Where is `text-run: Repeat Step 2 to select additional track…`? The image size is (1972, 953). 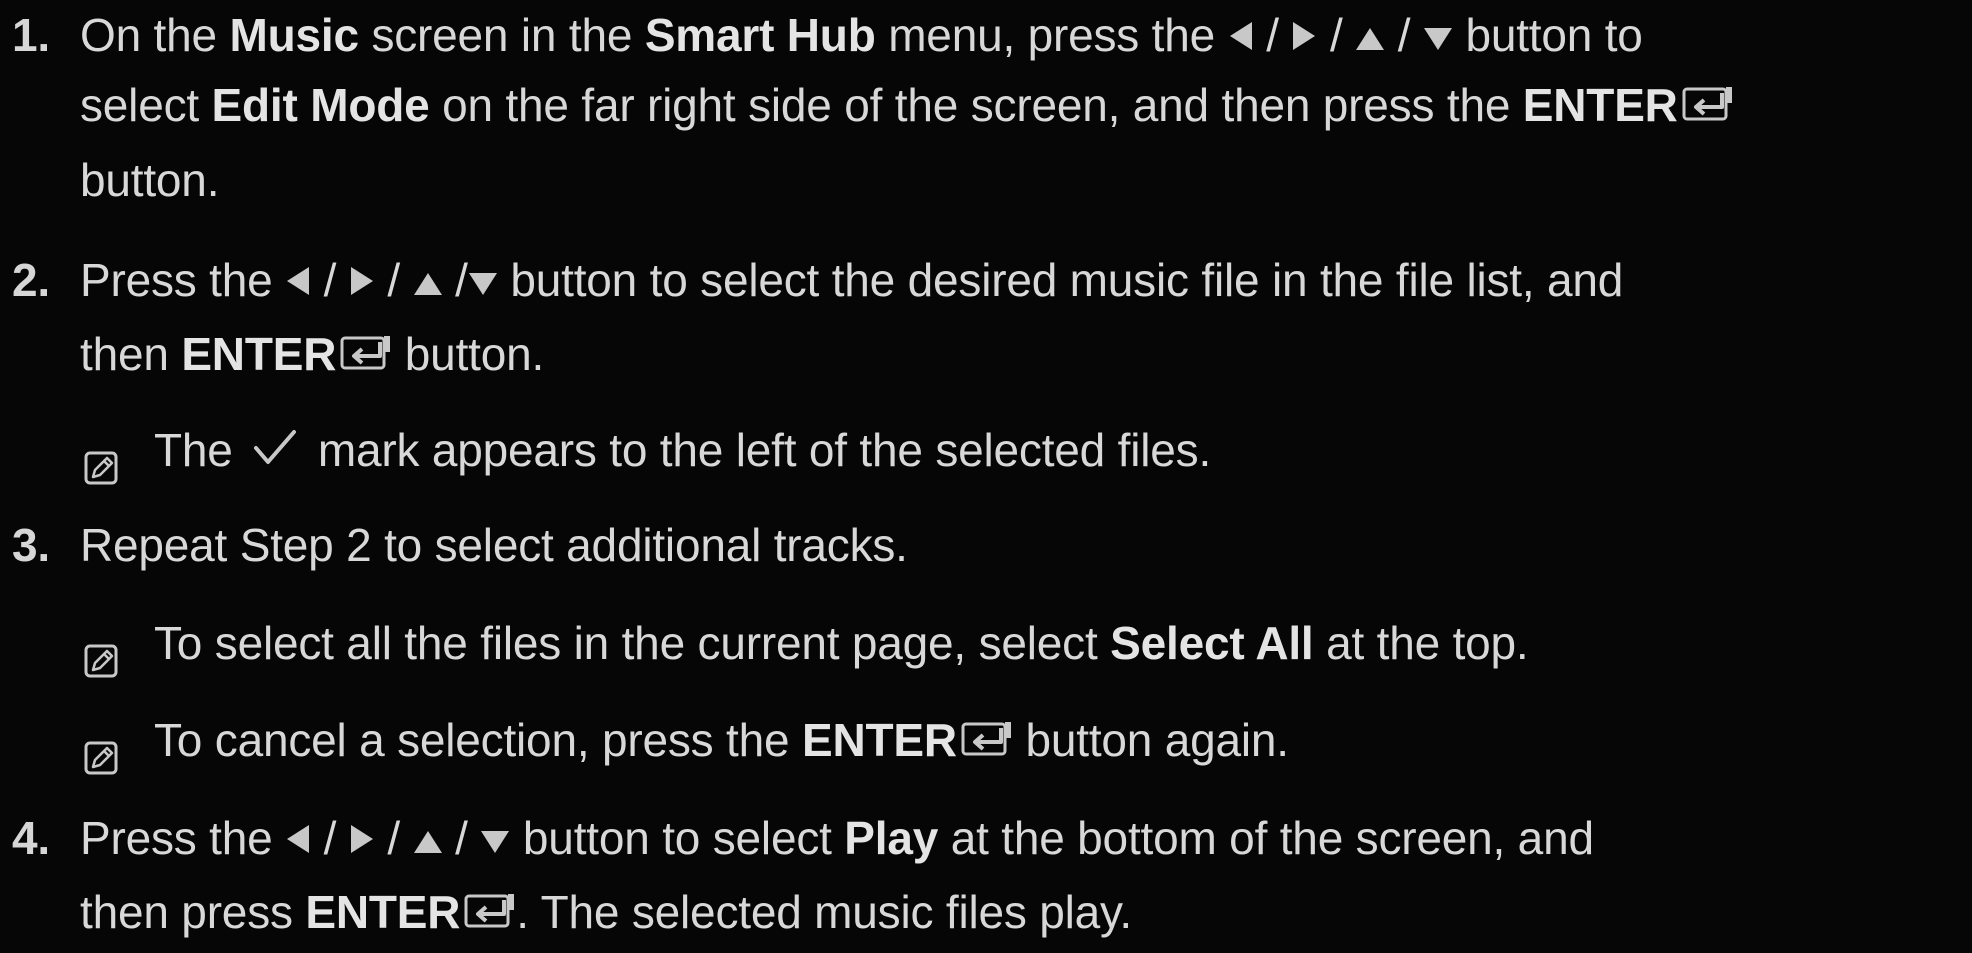 text-run: Repeat Step 2 to select additional track… is located at coordinates (494, 545).